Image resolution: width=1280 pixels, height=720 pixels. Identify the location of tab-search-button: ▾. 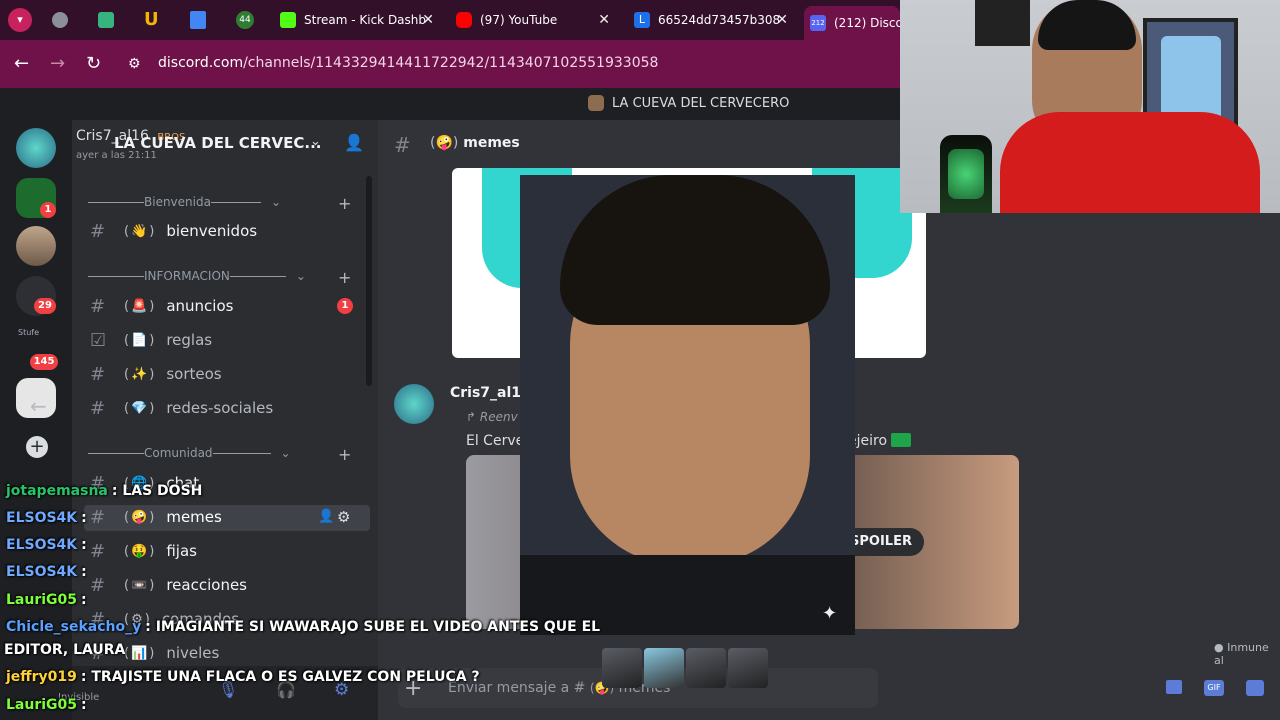
(20, 20).